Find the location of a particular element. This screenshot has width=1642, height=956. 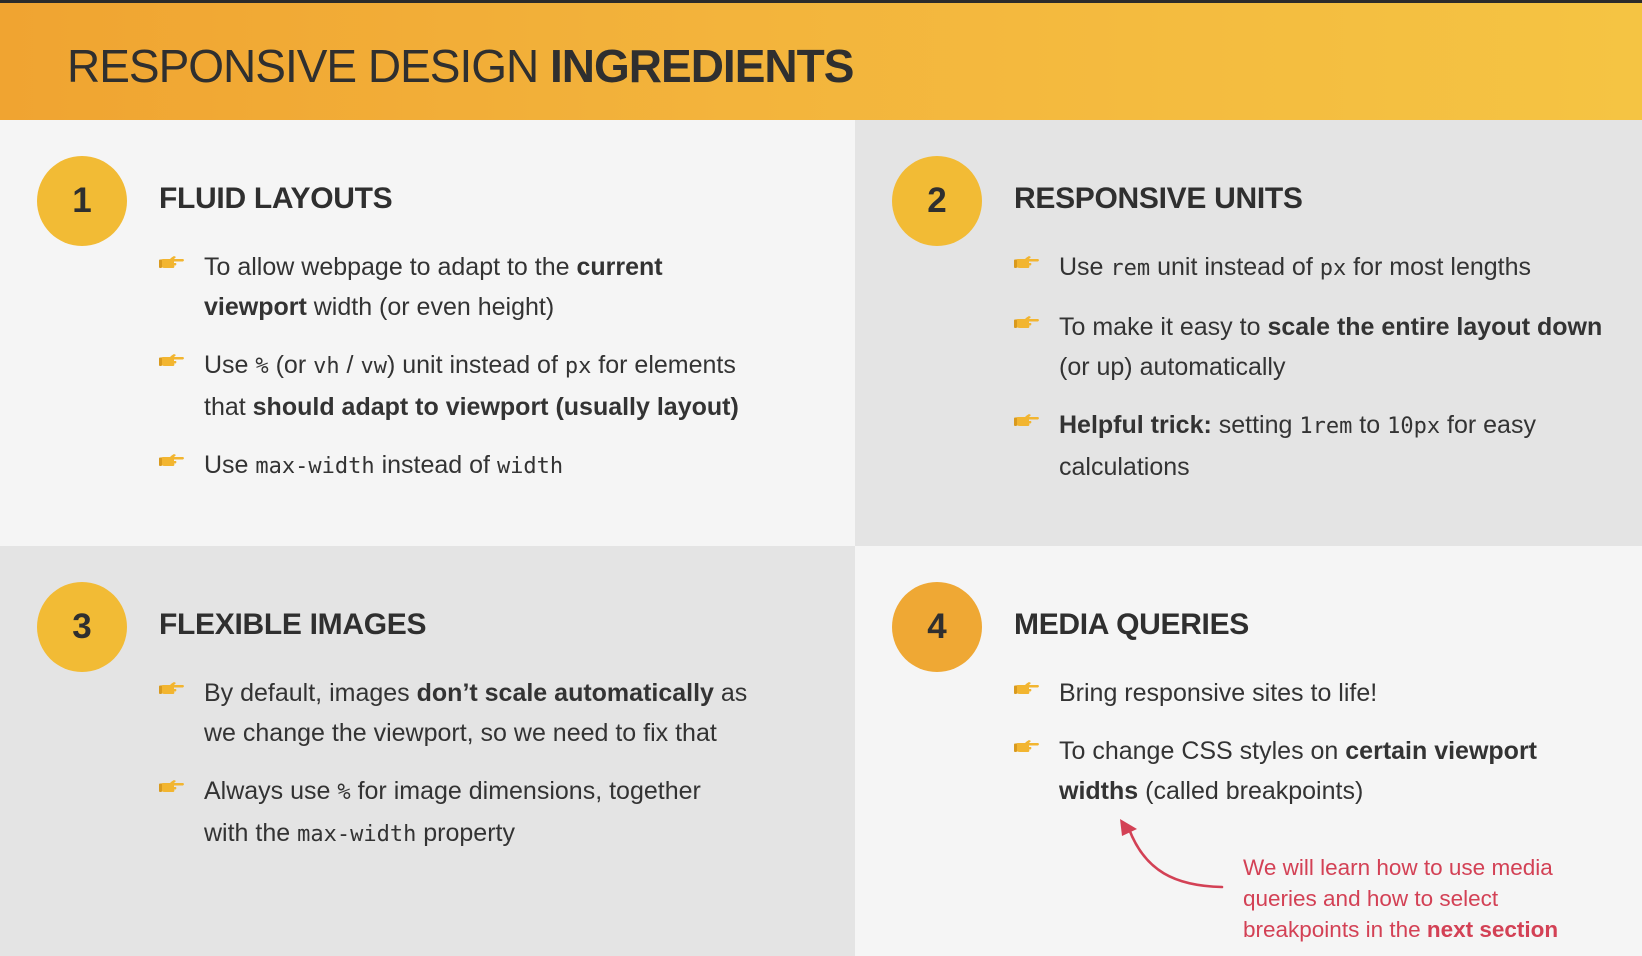

code-text: 10px is located at coordinates (1414, 426).